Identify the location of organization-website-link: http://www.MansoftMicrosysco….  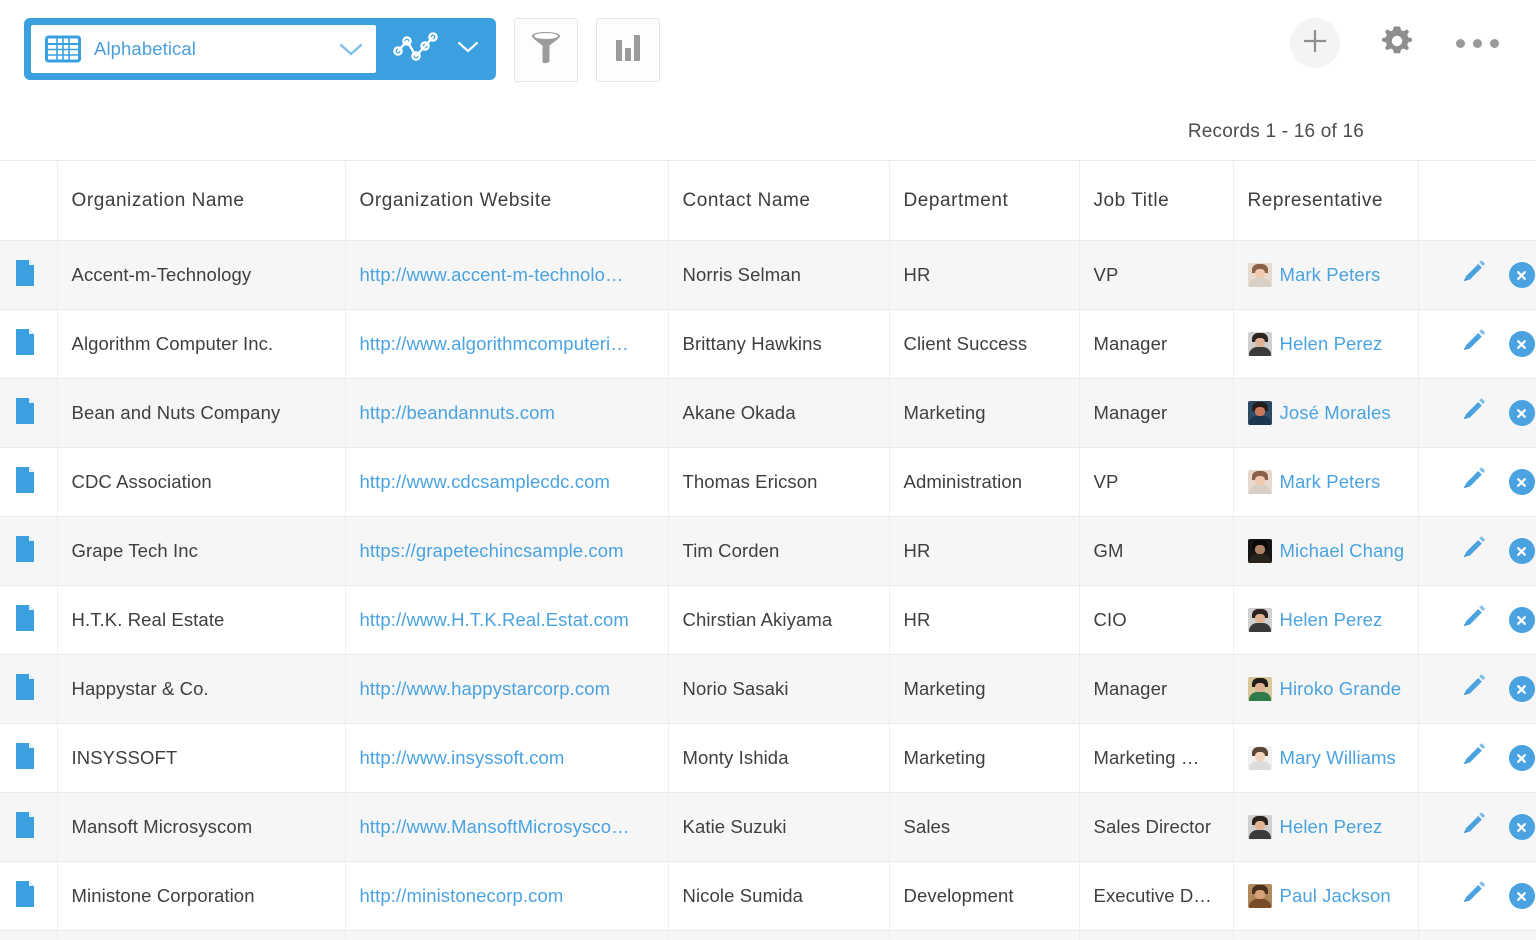
(495, 826).